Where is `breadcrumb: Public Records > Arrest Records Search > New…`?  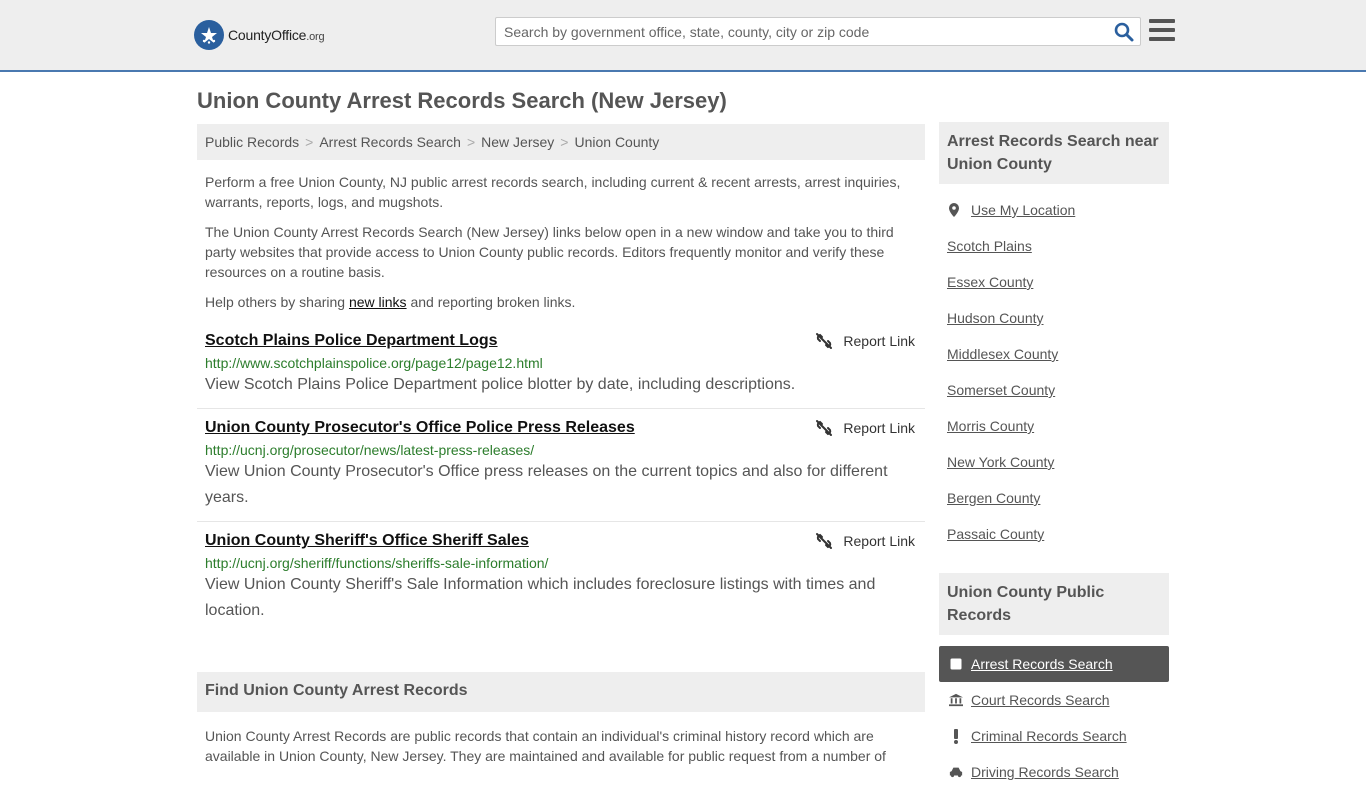
breadcrumb: Public Records > Arrest Records Search > New… is located at coordinates (561, 142).